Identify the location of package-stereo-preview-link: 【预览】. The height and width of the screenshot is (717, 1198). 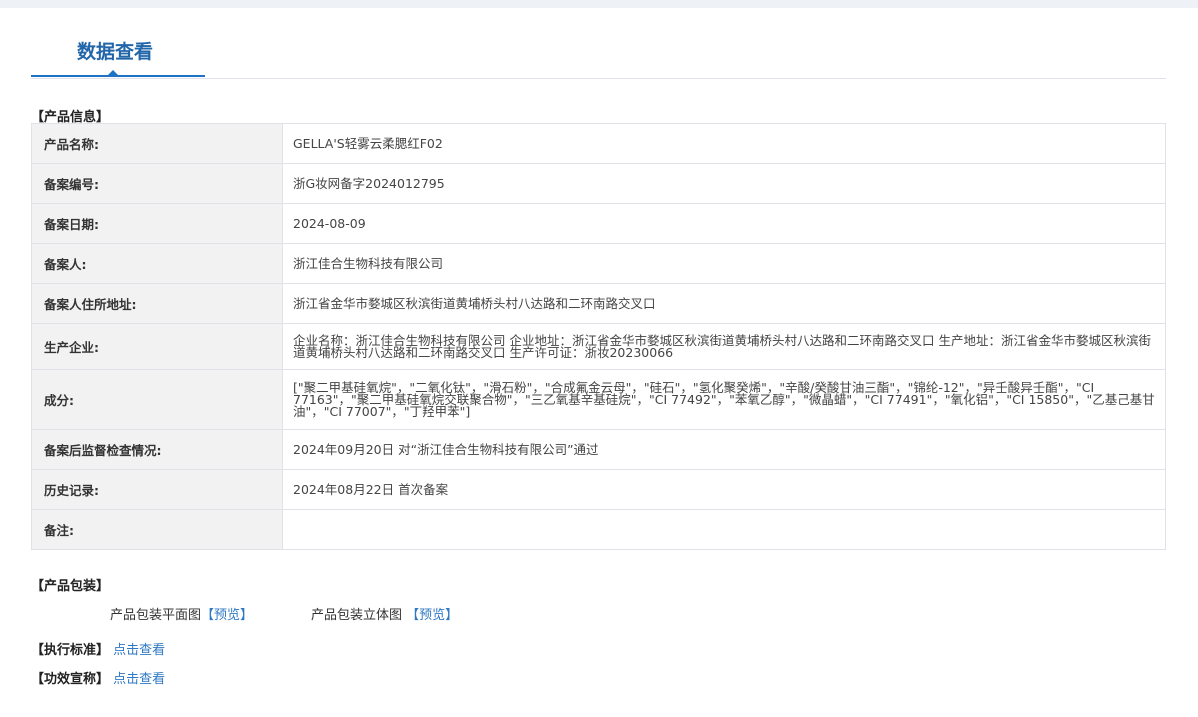
(432, 615).